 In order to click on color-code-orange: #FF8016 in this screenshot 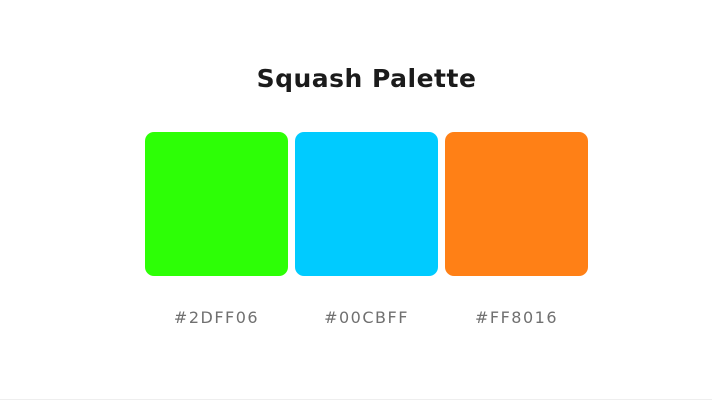, I will do `click(516, 317)`.